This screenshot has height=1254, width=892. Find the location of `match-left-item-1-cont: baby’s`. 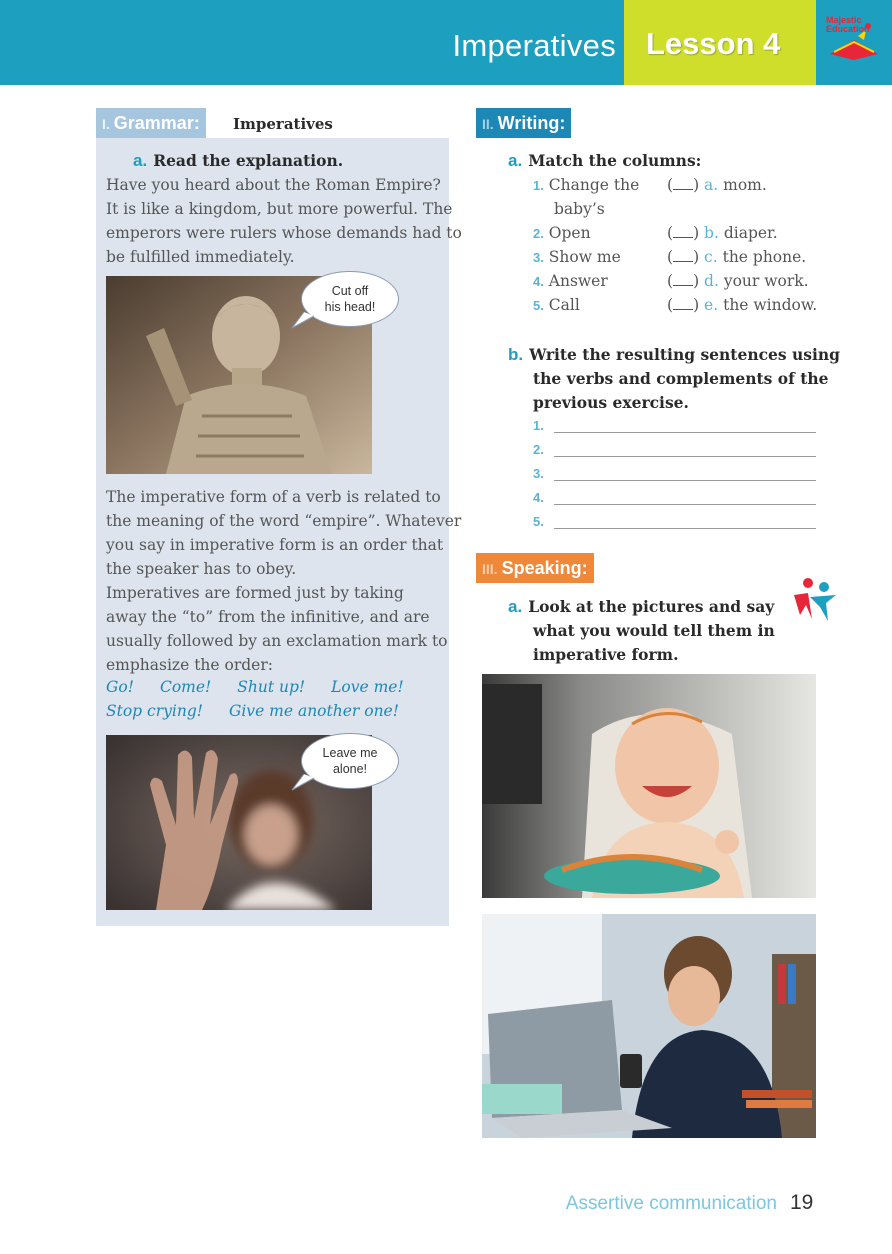

match-left-item-1-cont: baby’s is located at coordinates (579, 209).